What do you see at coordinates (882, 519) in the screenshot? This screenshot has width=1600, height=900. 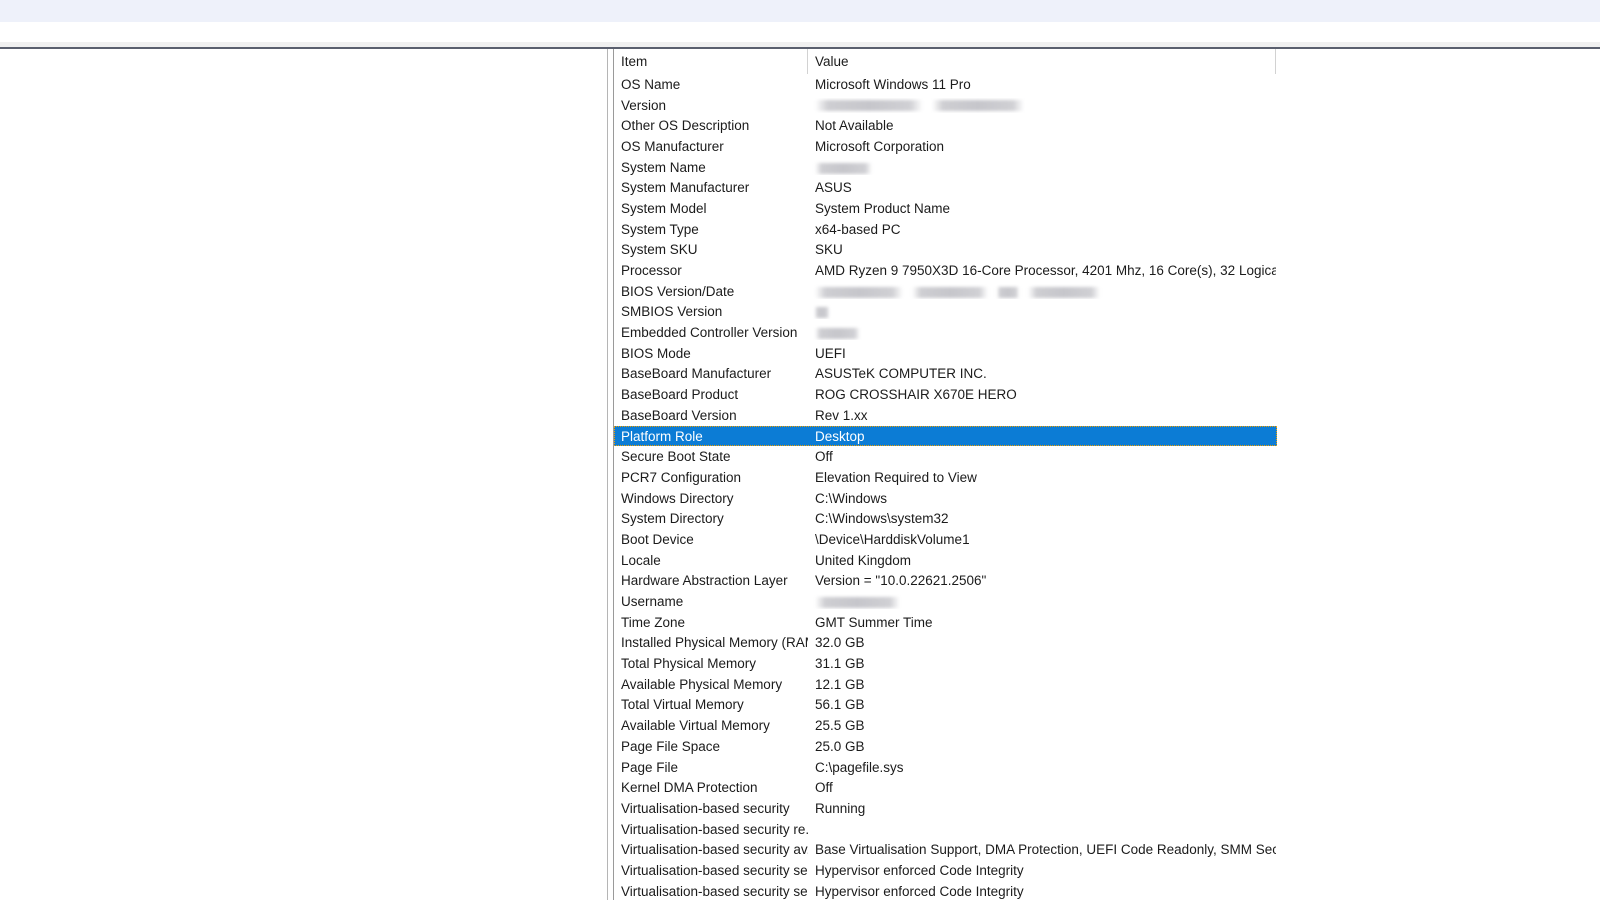 I see `cell-value: C:\Windows\system32` at bounding box center [882, 519].